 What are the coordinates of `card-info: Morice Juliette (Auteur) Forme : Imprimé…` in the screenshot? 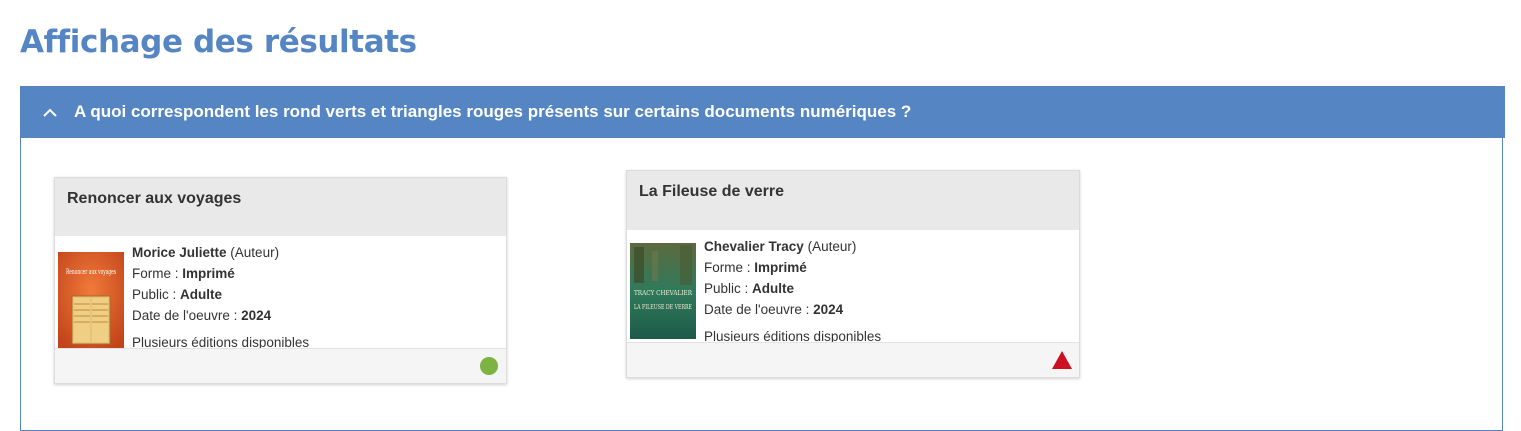 It's located at (220, 295).